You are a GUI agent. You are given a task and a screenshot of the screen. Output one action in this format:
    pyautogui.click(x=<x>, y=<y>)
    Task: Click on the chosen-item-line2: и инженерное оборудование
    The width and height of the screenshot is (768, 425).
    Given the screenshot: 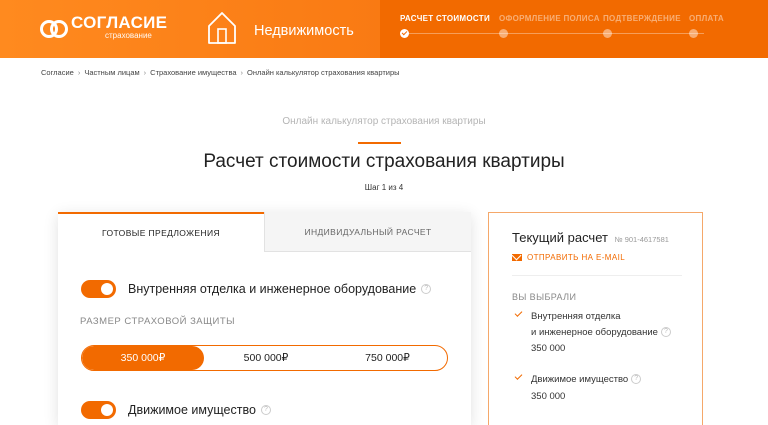 What is the action you would take?
    pyautogui.click(x=594, y=332)
    